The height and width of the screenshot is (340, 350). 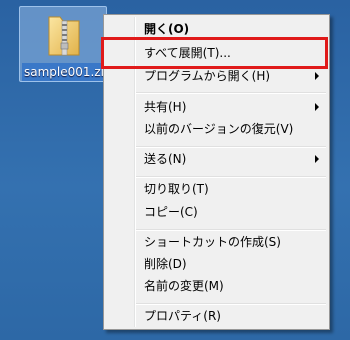 I want to click on menu-item-label: 名前の変更(M), so click(x=184, y=286).